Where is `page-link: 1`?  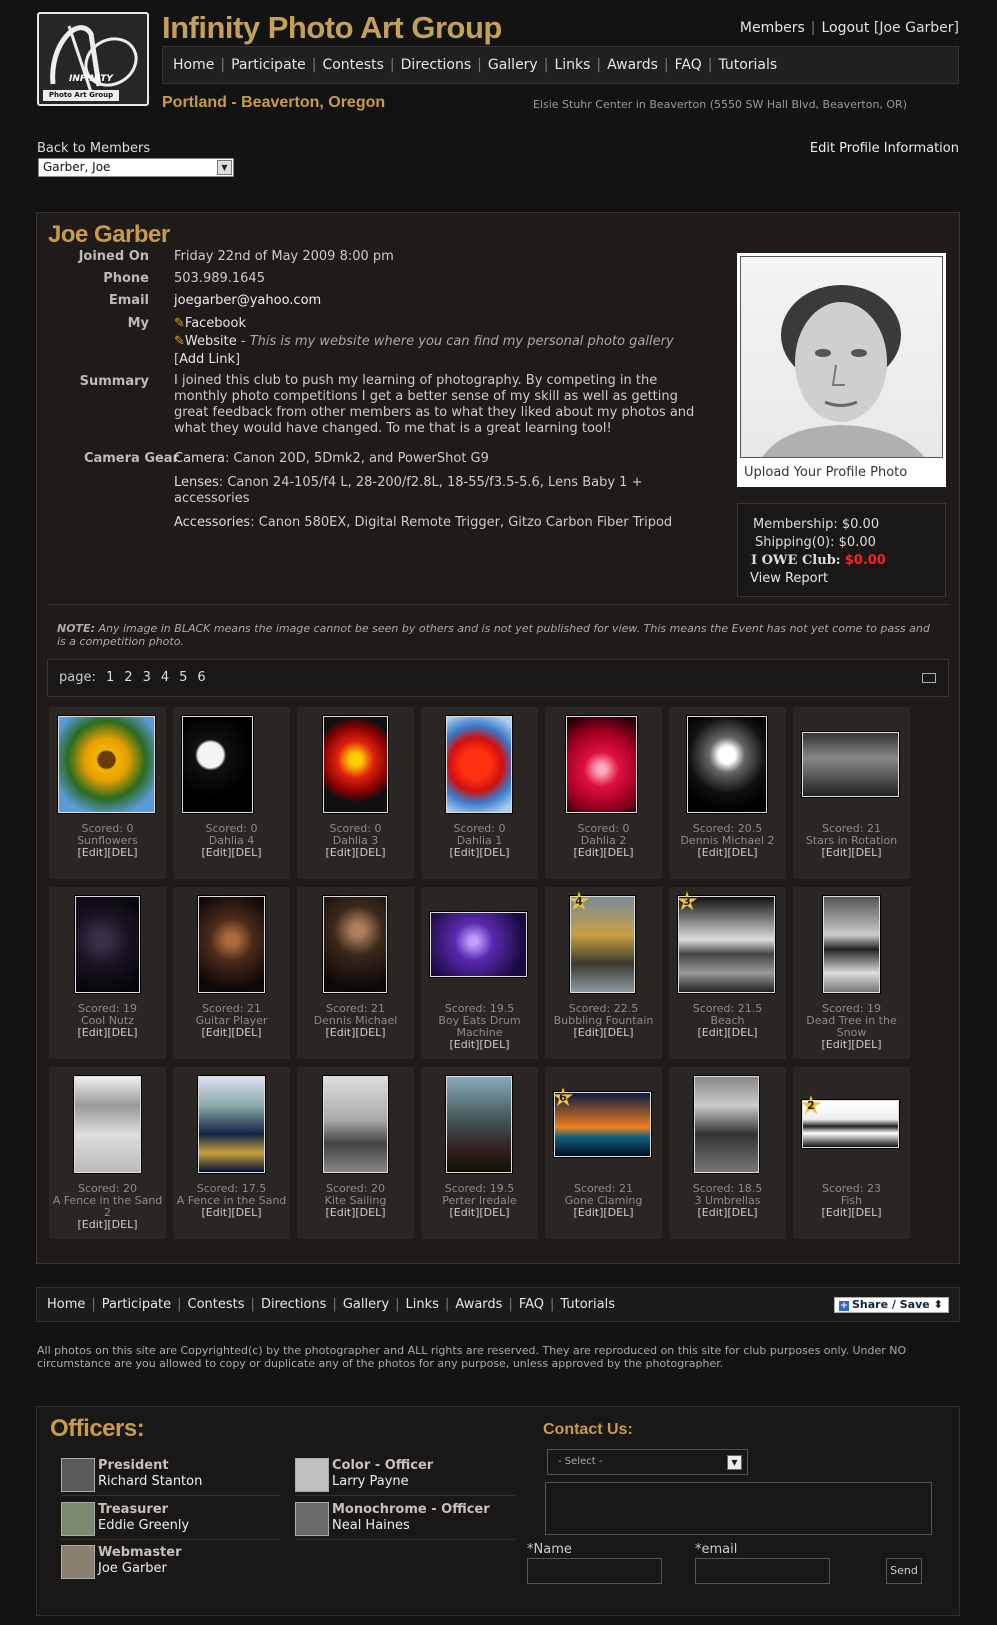 page-link: 1 is located at coordinates (110, 677).